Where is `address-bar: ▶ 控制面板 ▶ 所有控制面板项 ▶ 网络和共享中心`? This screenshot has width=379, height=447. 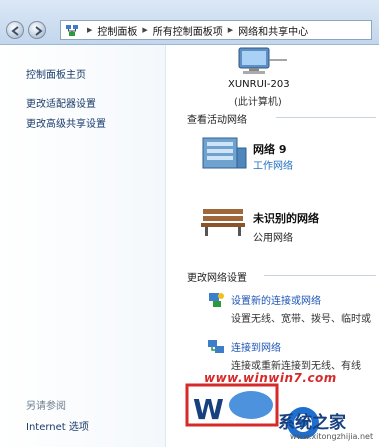 address-bar: ▶ 控制面板 ▶ 所有控制面板项 ▶ 网络和共享中心 is located at coordinates (216, 30).